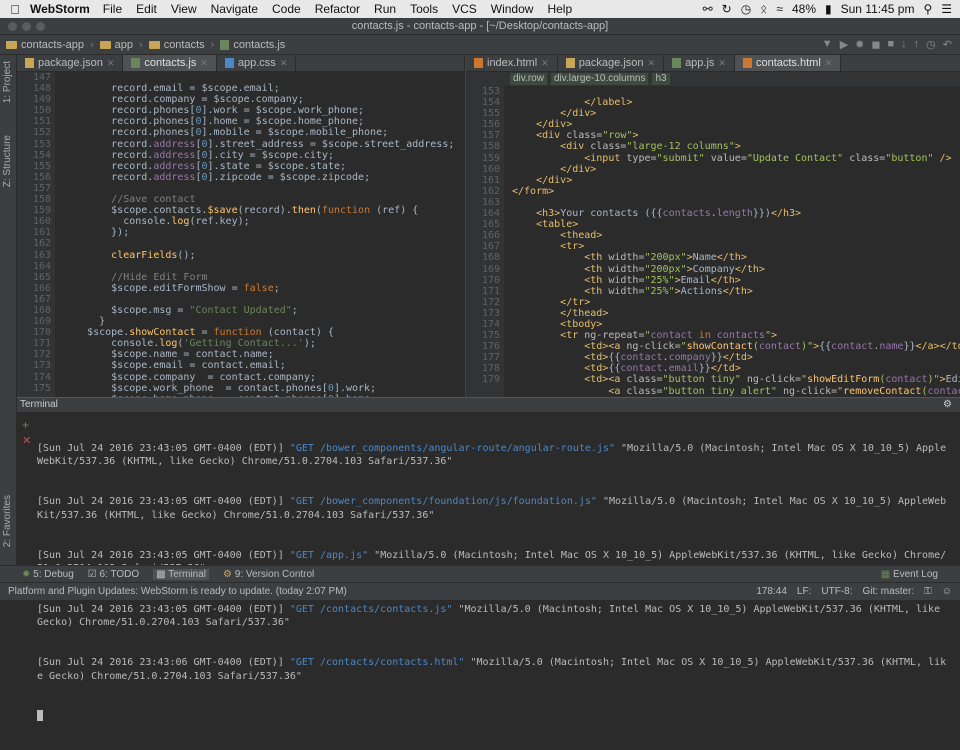 The image size is (960, 750). I want to click on menu-navigate: Navigate, so click(234, 9).